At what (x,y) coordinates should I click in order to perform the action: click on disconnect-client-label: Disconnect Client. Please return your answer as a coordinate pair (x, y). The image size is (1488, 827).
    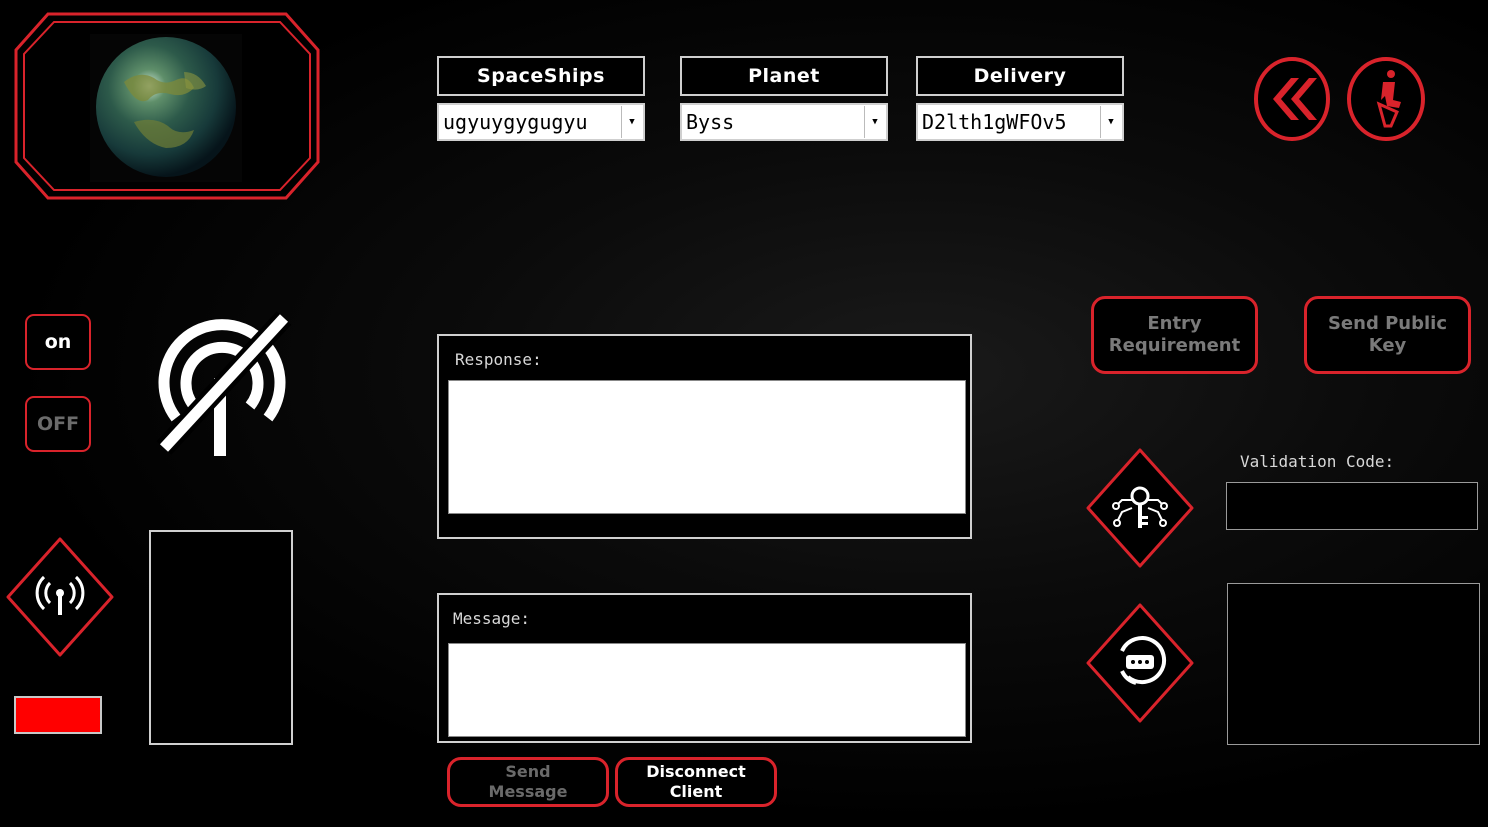
    Looking at the image, I should click on (696, 781).